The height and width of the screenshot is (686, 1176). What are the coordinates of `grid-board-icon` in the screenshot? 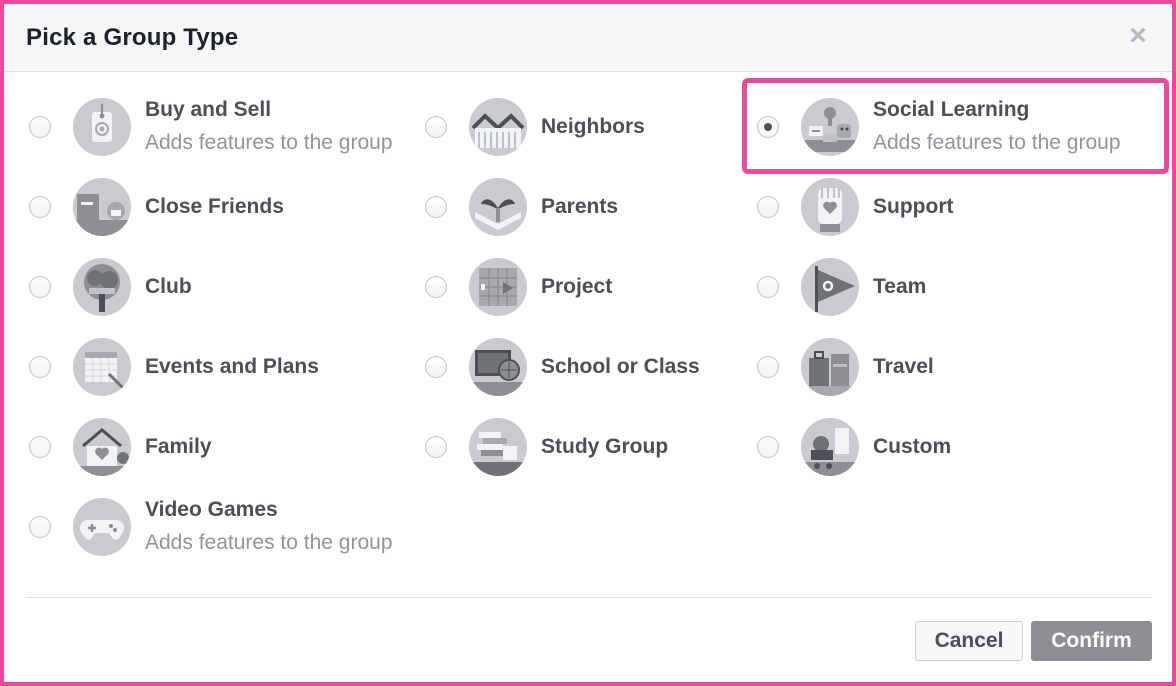 It's located at (498, 287).